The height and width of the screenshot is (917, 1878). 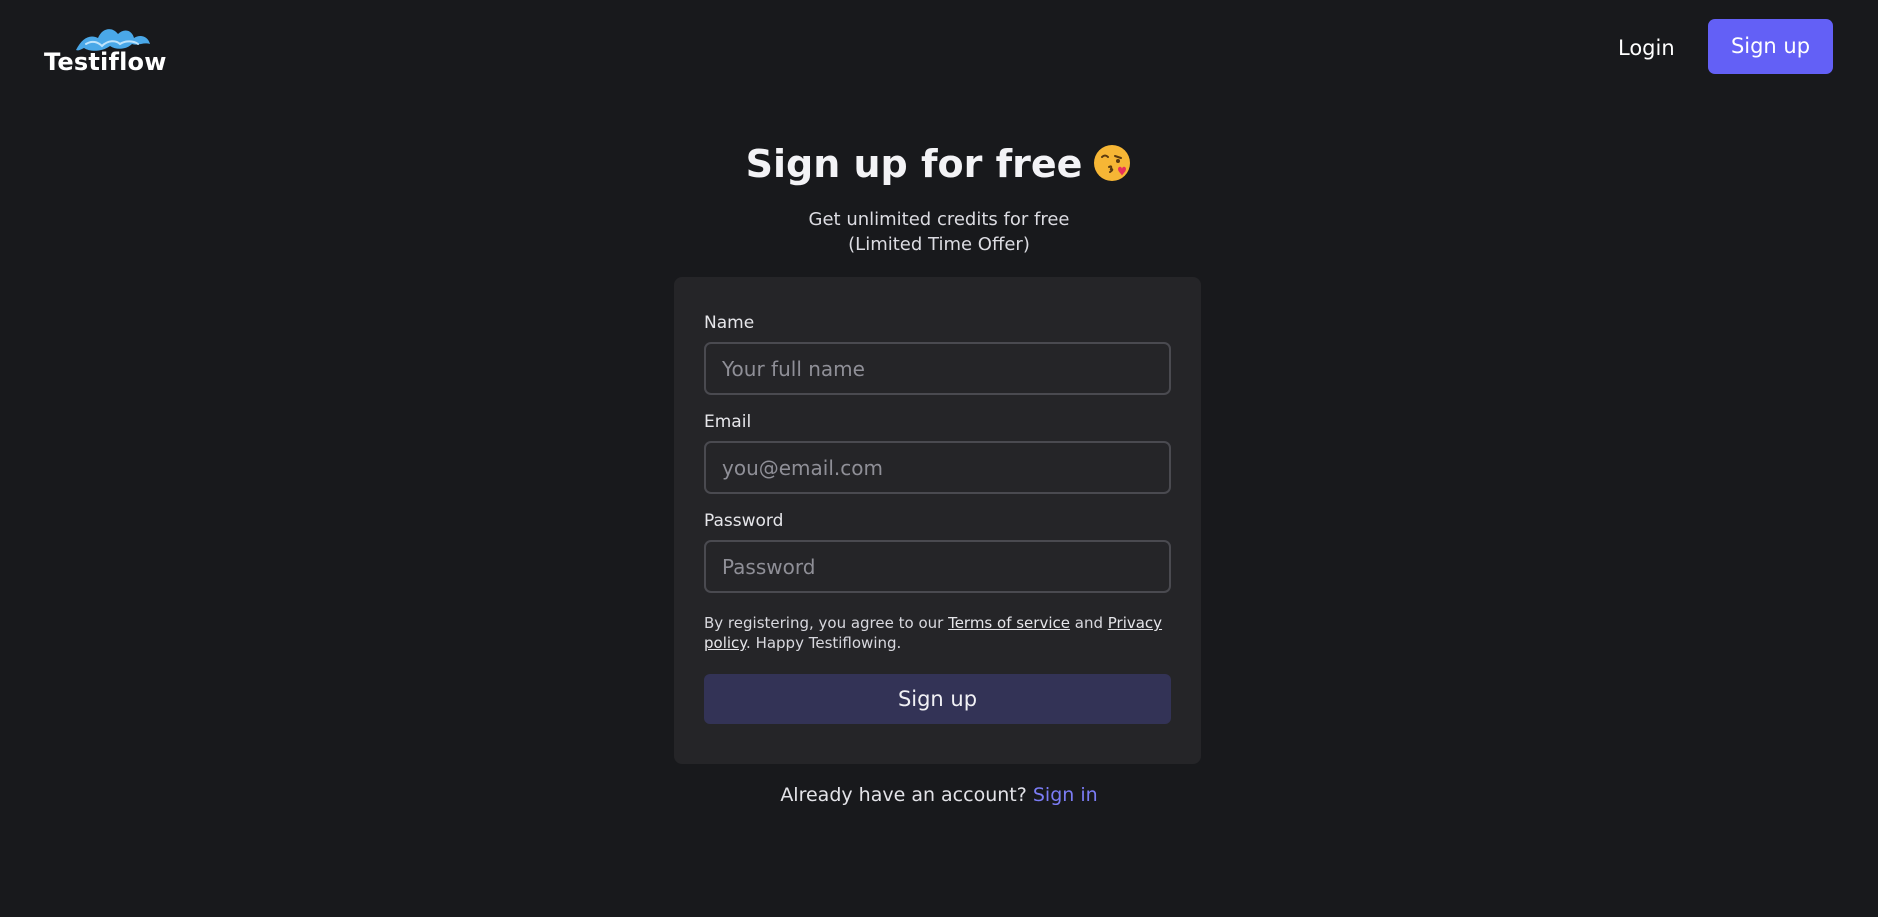 What do you see at coordinates (939, 219) in the screenshot?
I see `subtitle-line-1: Get unlimited credits for free` at bounding box center [939, 219].